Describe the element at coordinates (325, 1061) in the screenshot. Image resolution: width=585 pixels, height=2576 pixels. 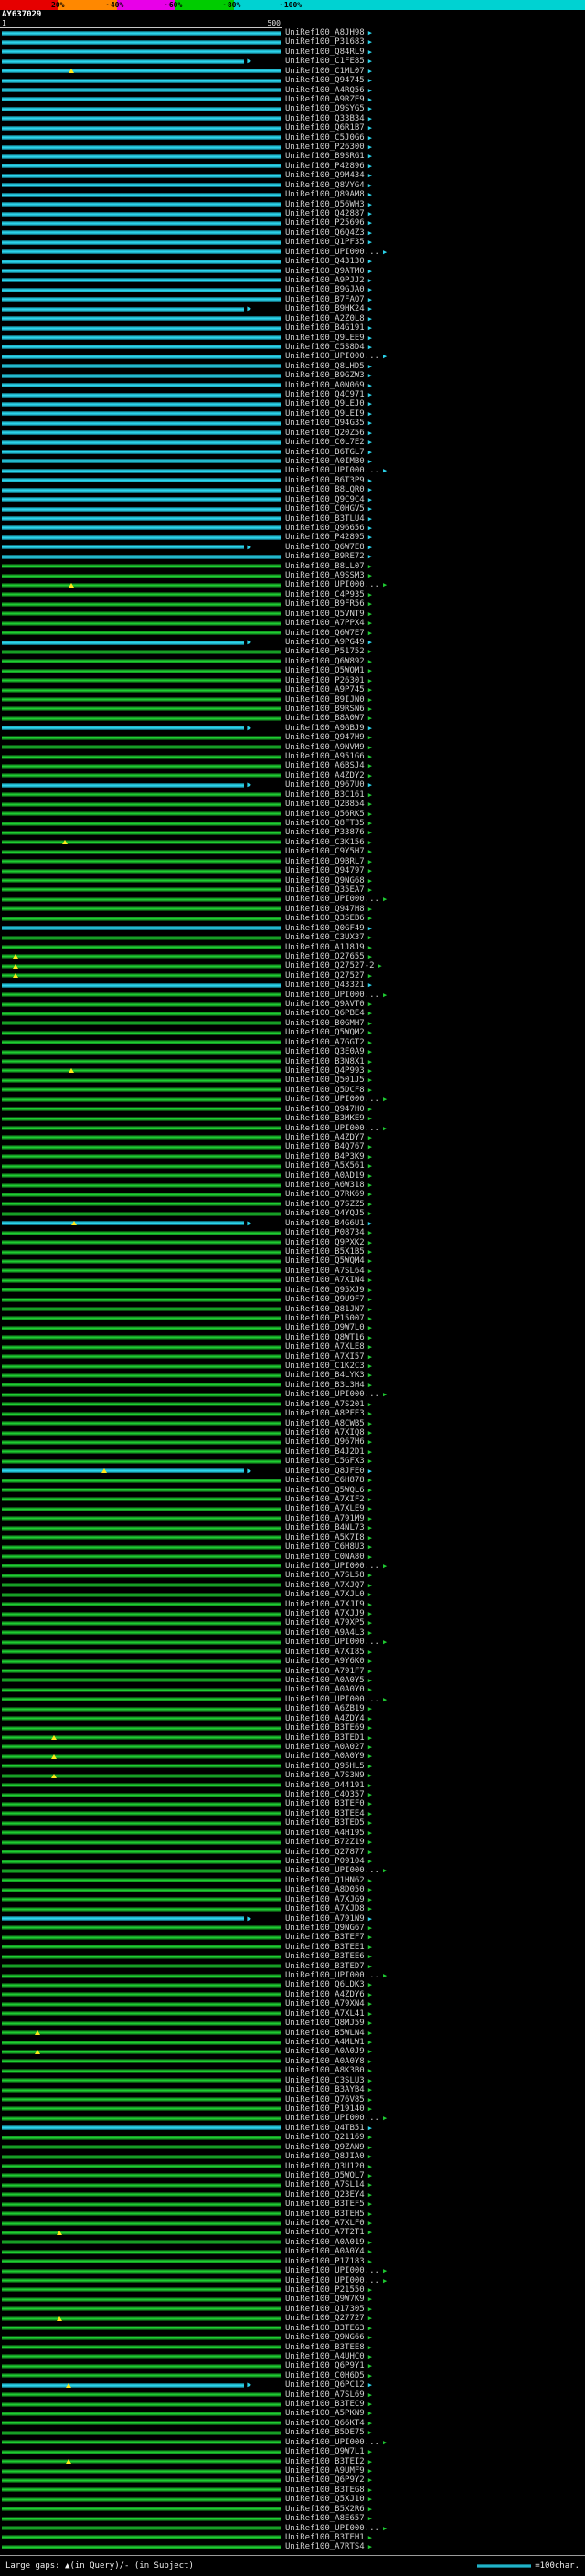
I see `hit-label: UniRef100_B3N8X1` at that location.